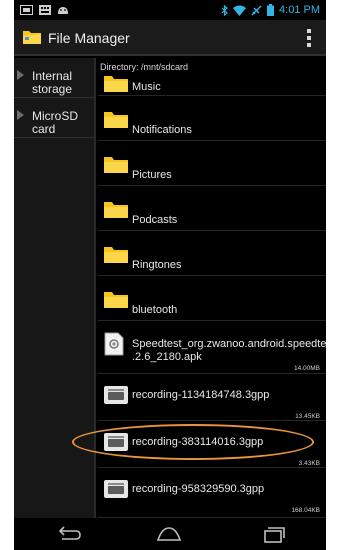  I want to click on list-item: Ringtones, so click(212, 254).